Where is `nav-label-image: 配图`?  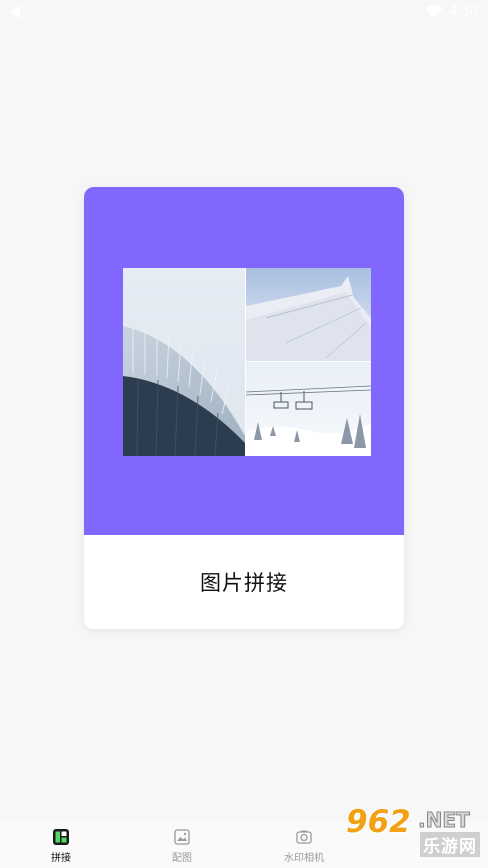 nav-label-image: 配图 is located at coordinates (182, 858).